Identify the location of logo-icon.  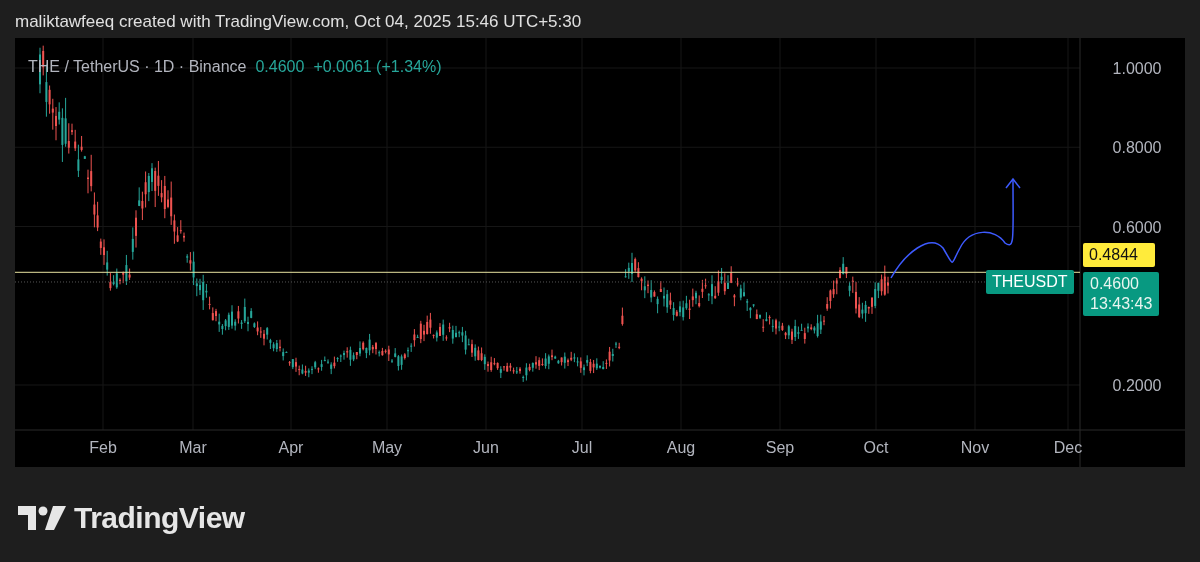
(42, 518).